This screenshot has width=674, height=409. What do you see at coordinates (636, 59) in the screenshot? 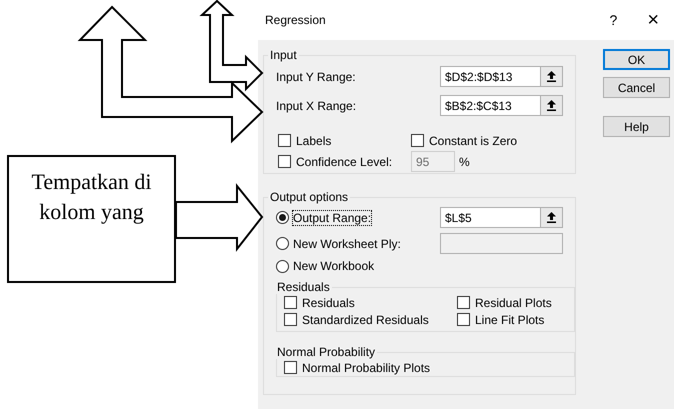
I see `dialog-button: OK` at bounding box center [636, 59].